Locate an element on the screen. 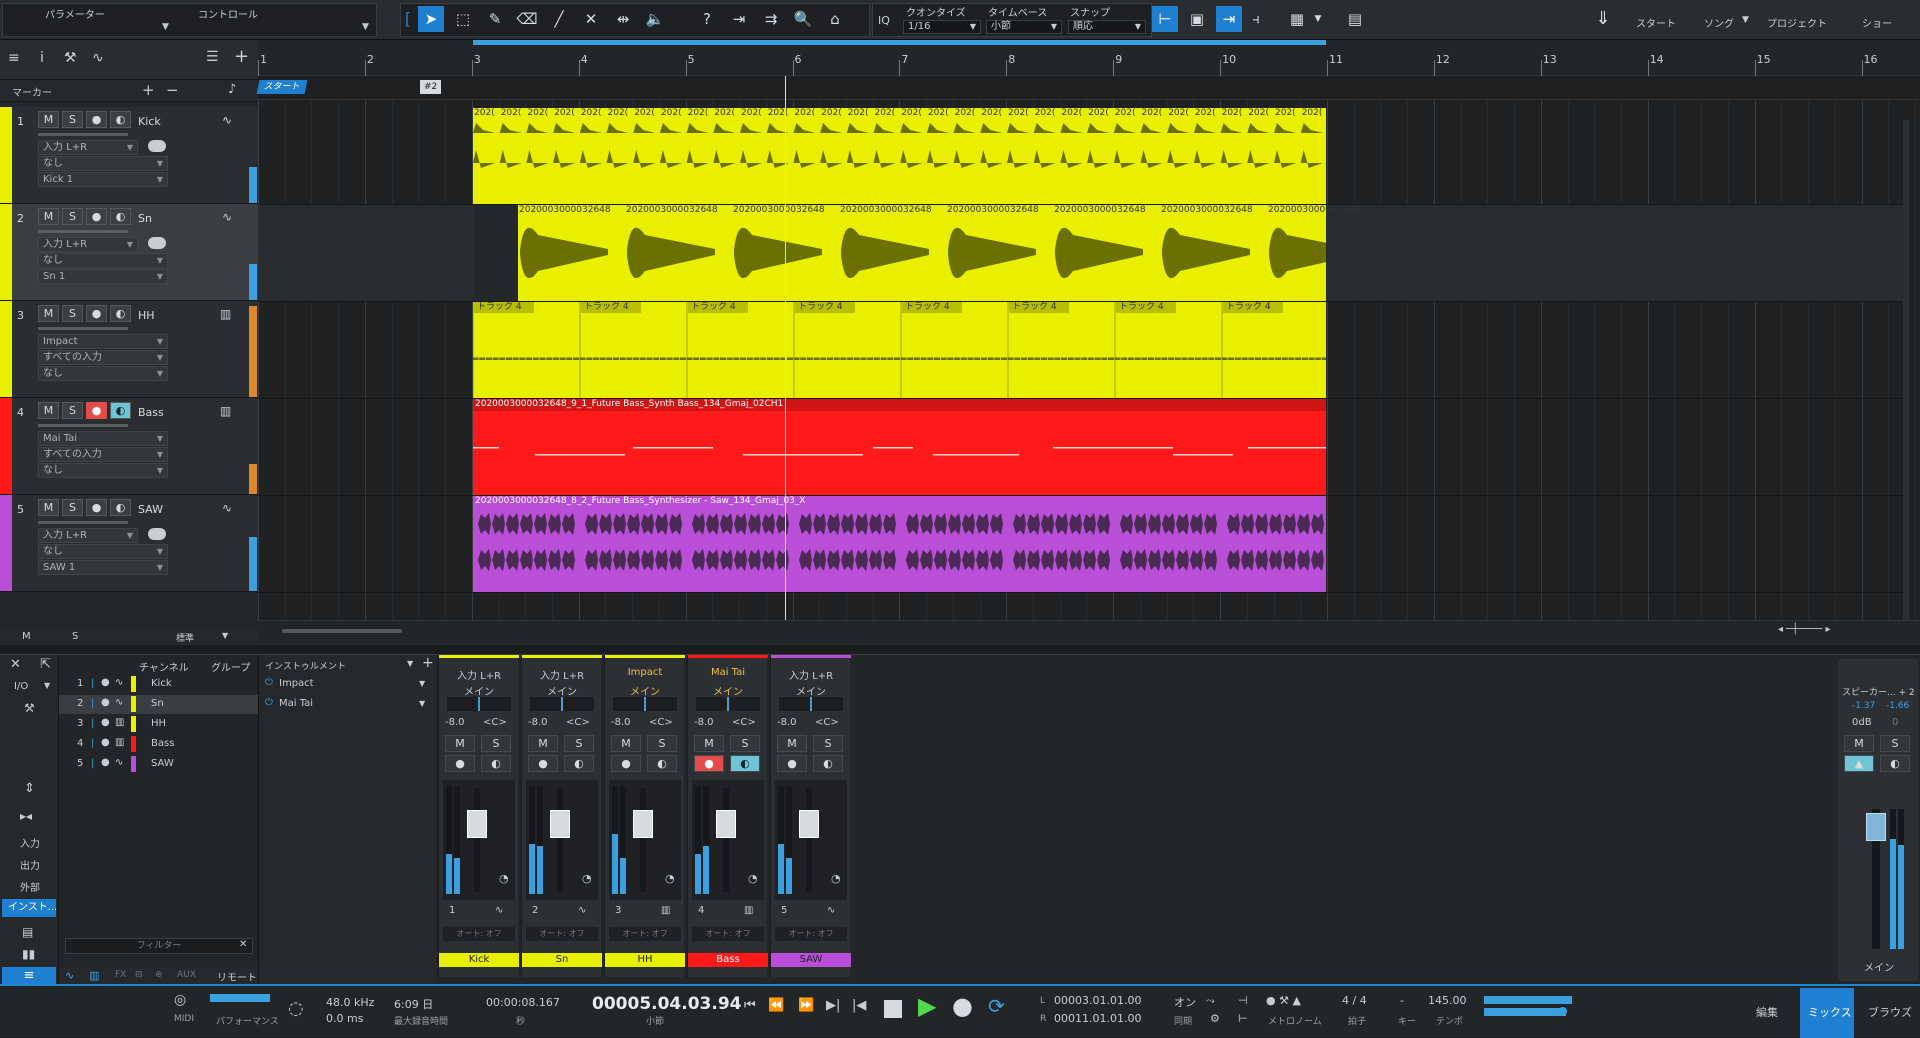  range-tool-icon: ⬚ is located at coordinates (463, 19).